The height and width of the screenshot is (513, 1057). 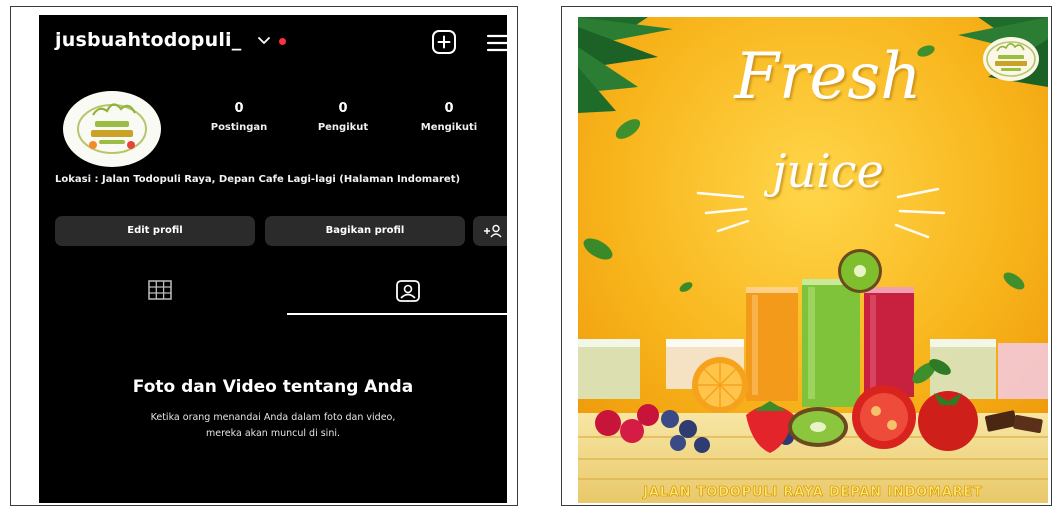 I want to click on share-profile-button: Bagikan profil, so click(x=365, y=231).